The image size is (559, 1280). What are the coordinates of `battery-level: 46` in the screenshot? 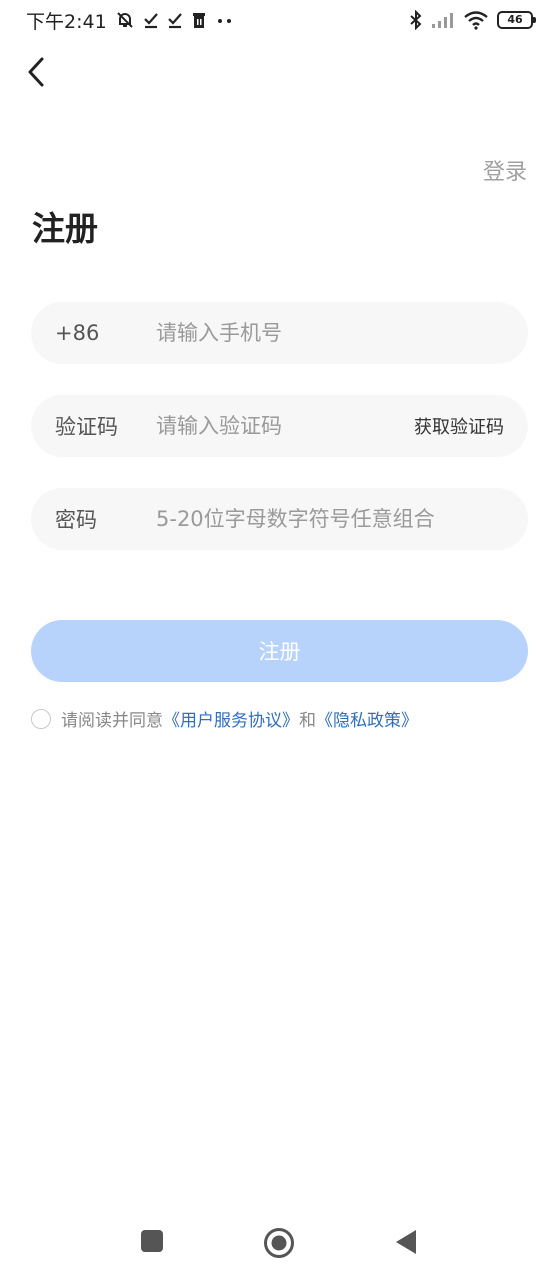 It's located at (515, 19).